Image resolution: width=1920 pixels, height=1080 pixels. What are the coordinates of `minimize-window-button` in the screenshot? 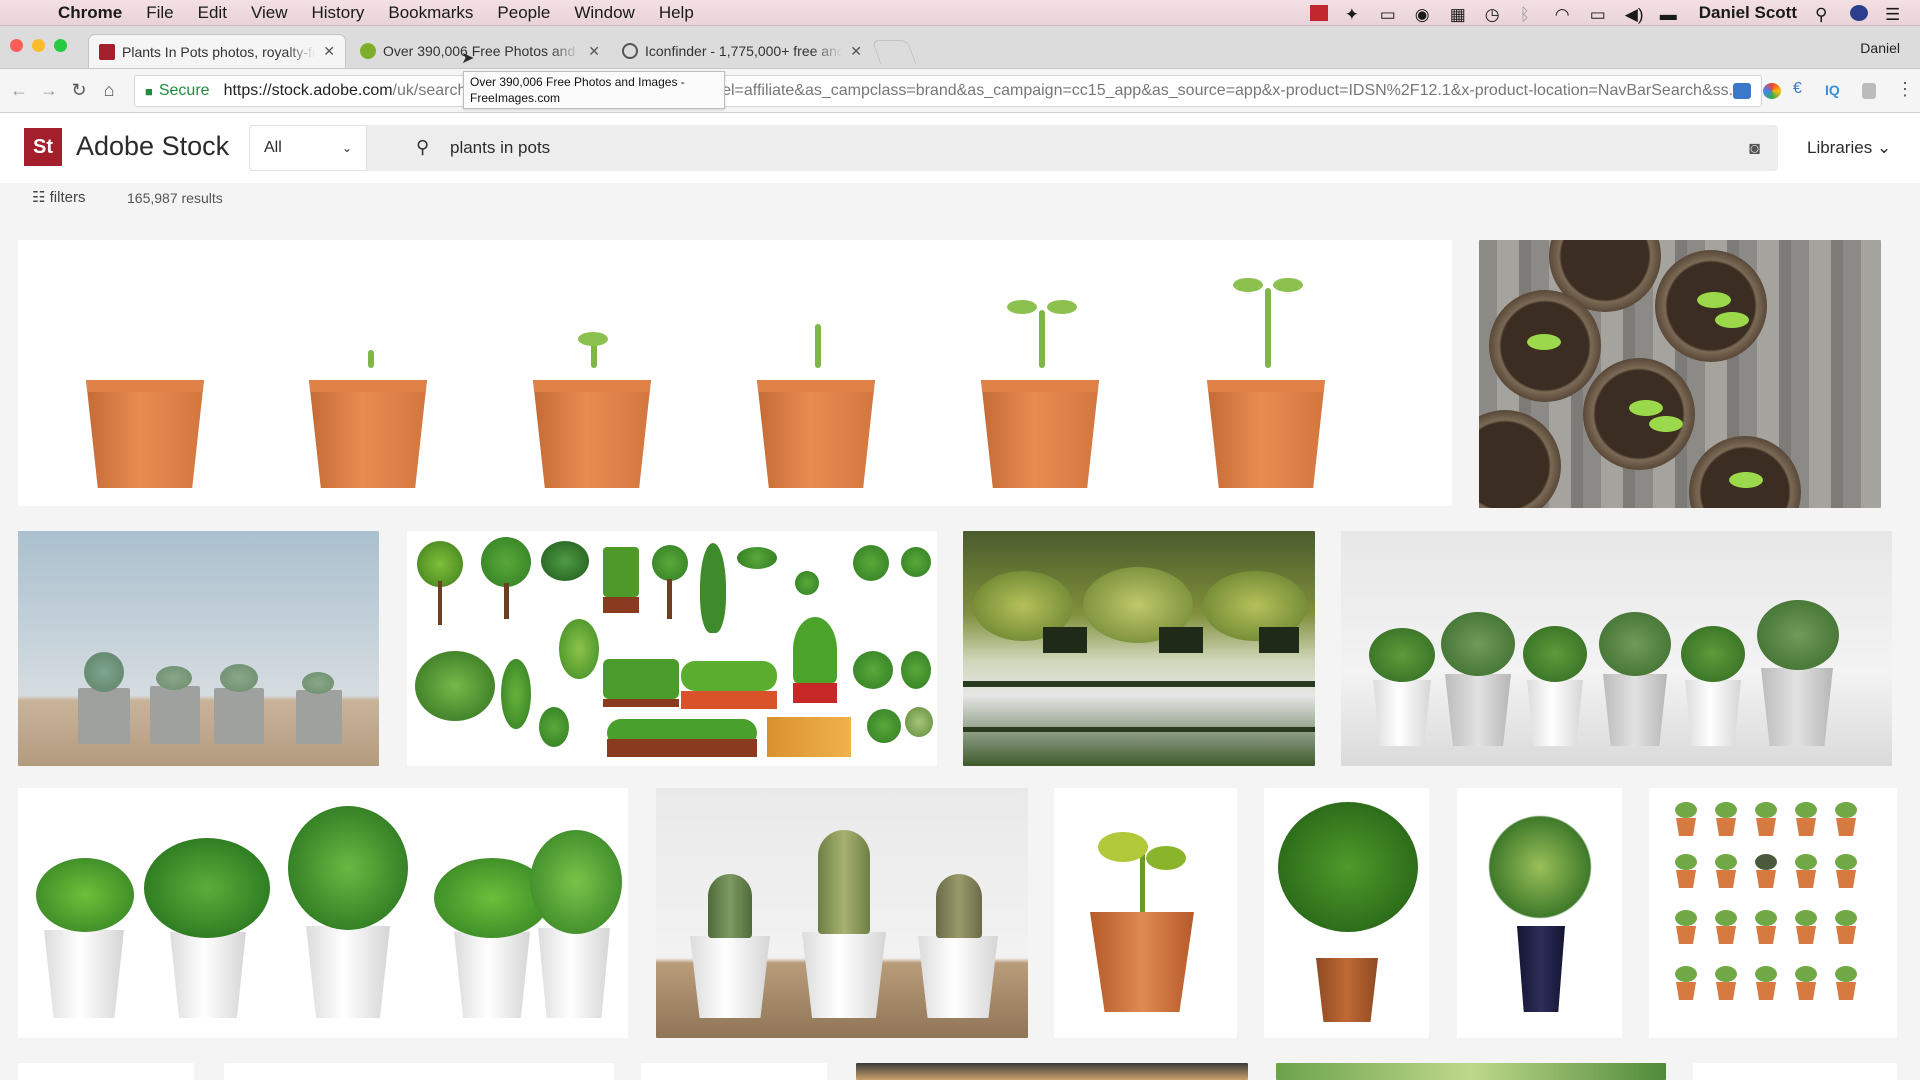 It's located at (38, 45).